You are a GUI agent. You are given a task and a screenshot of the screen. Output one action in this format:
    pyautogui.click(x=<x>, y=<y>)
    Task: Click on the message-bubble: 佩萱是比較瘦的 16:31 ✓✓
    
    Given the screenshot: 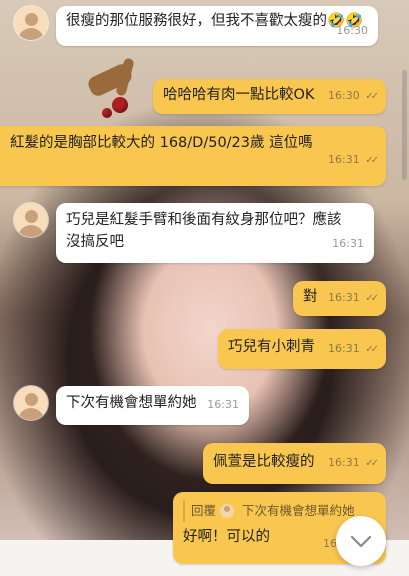 What is the action you would take?
    pyautogui.click(x=294, y=463)
    